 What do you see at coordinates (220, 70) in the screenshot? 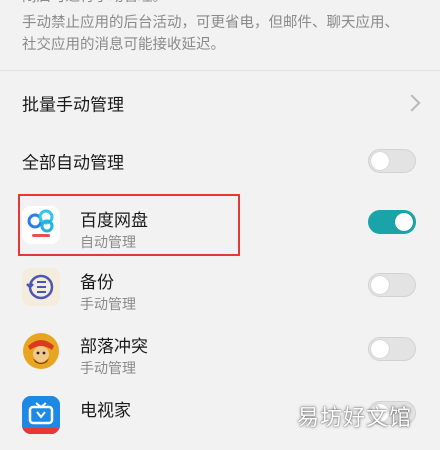
I see `divider` at bounding box center [220, 70].